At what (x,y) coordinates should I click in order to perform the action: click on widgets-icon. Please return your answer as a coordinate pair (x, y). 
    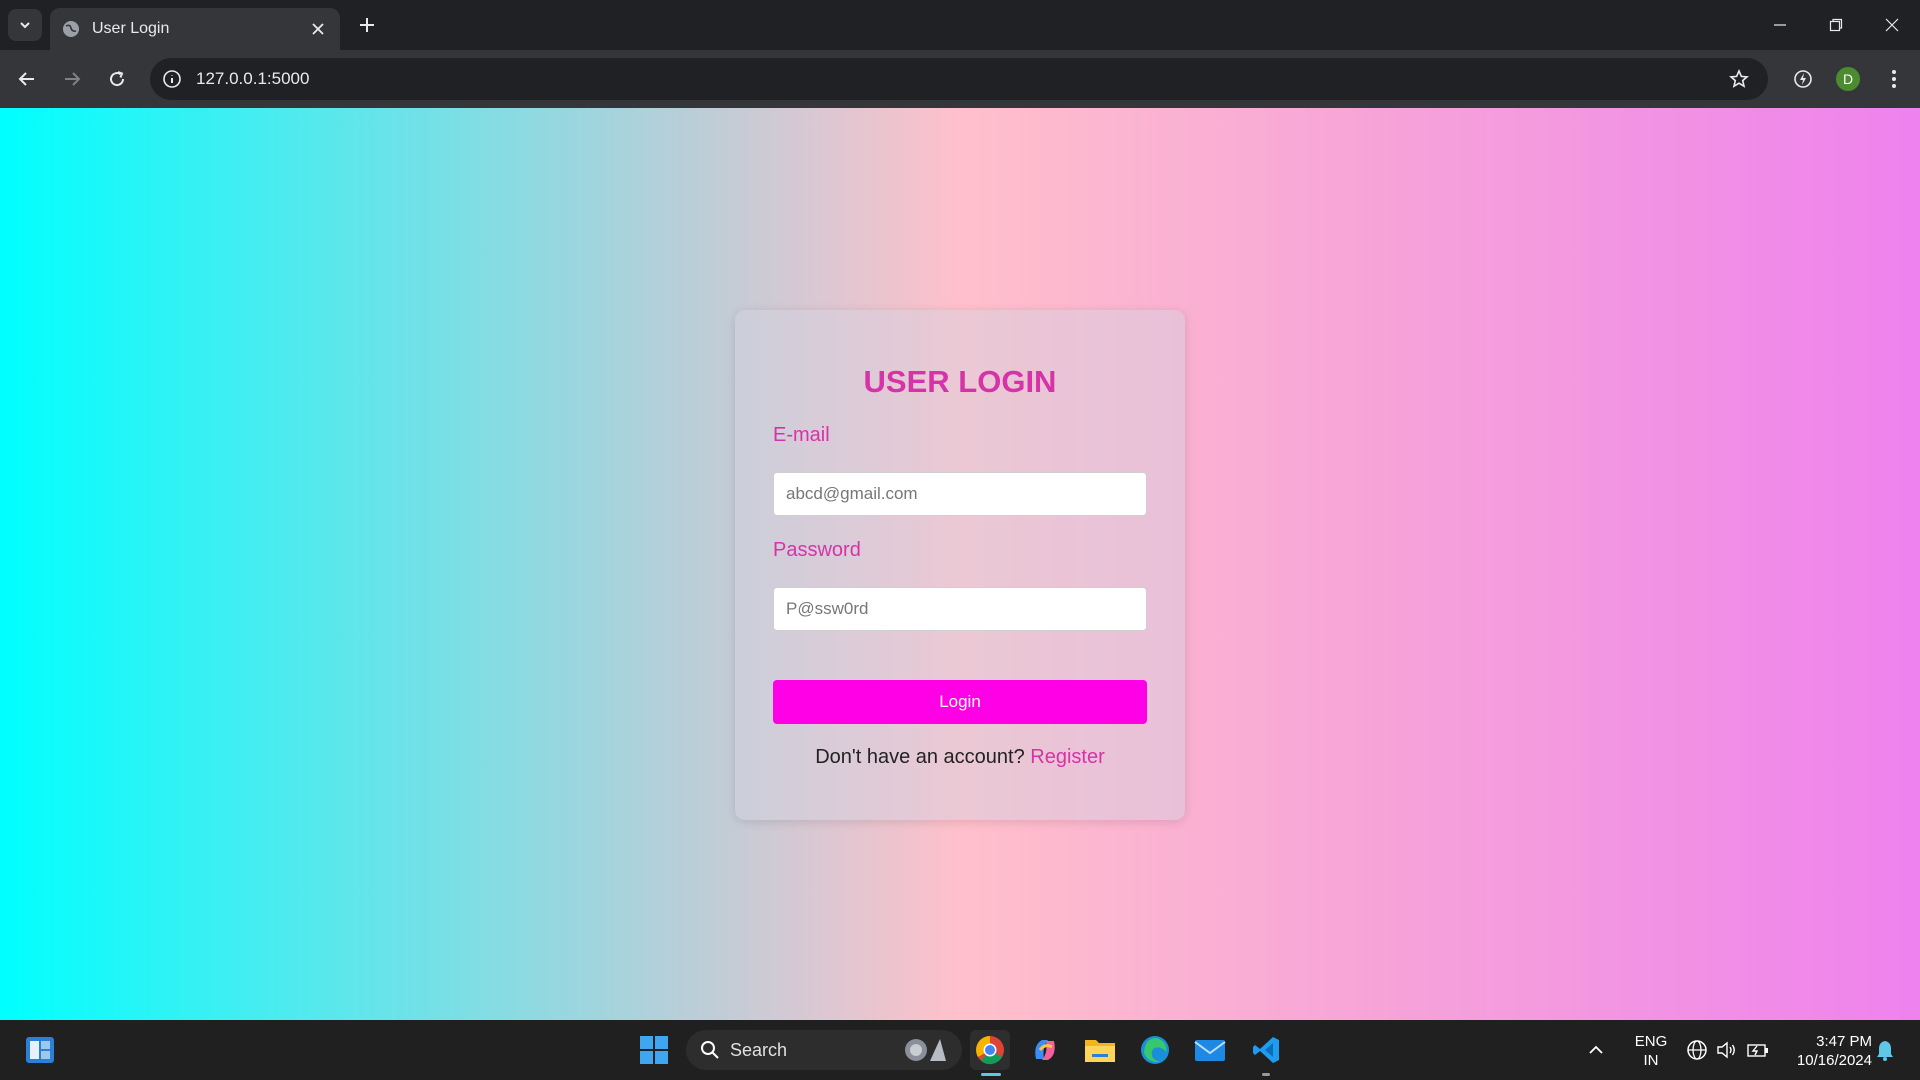
    Looking at the image, I should click on (40, 1050).